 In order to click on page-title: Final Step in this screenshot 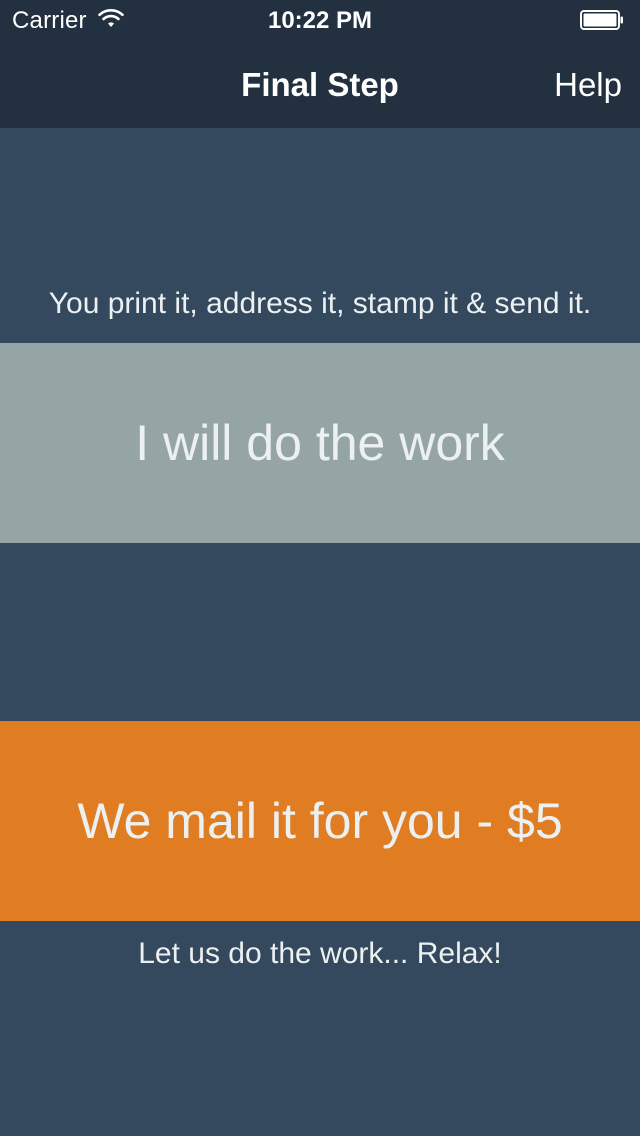, I will do `click(320, 84)`.